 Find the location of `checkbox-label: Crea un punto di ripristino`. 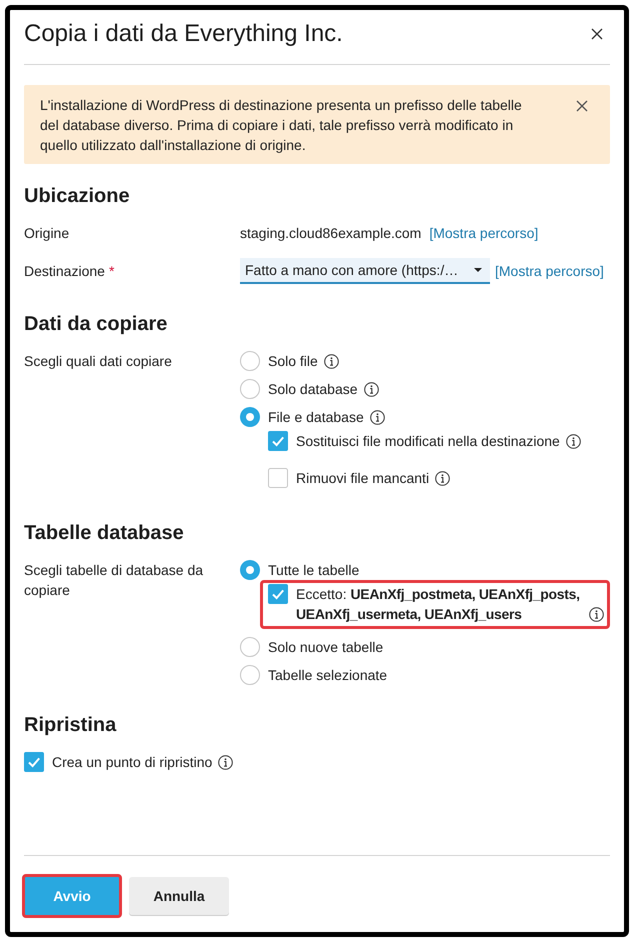

checkbox-label: Crea un punto di ripristino is located at coordinates (132, 762).